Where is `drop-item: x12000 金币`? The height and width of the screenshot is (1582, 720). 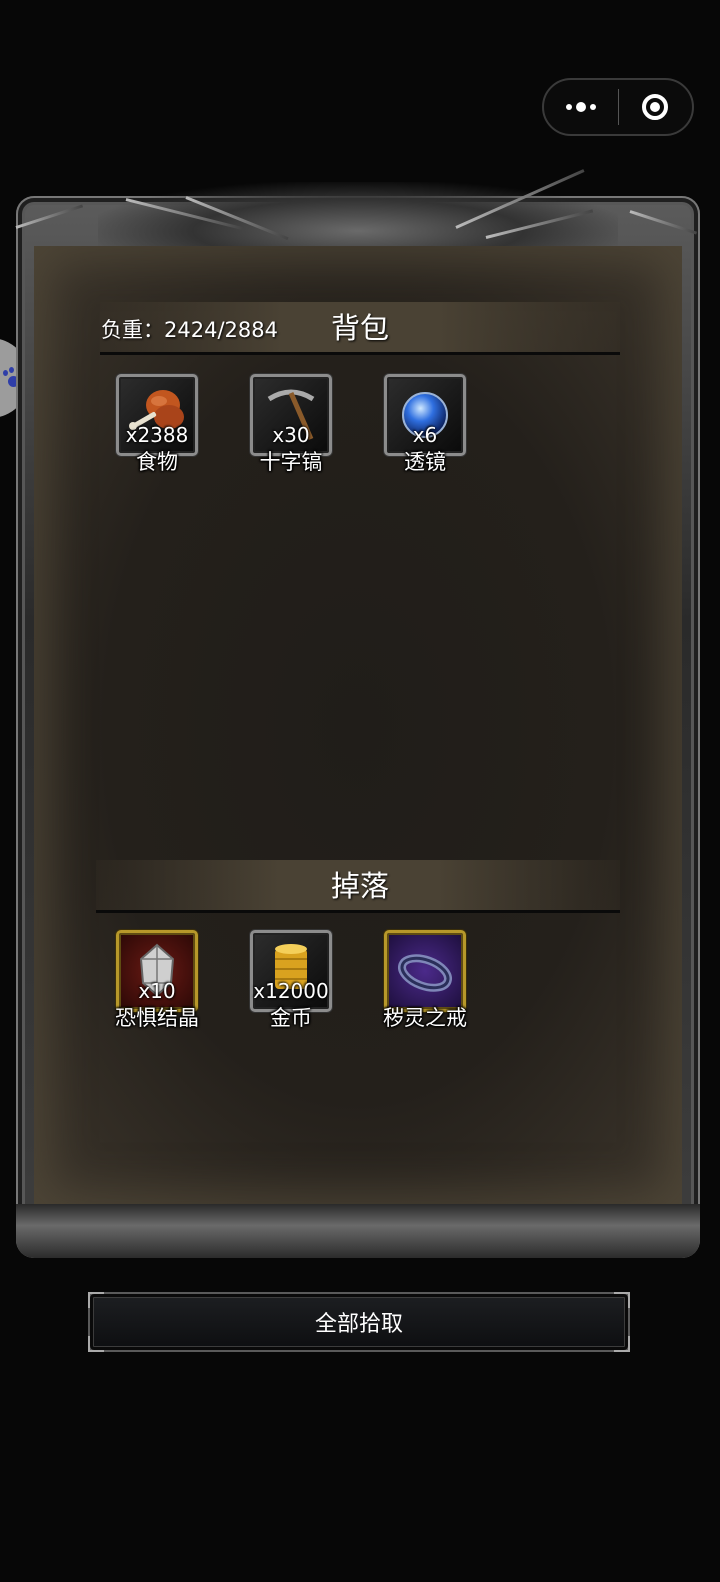
drop-item: x12000 金币 is located at coordinates (284, 985).